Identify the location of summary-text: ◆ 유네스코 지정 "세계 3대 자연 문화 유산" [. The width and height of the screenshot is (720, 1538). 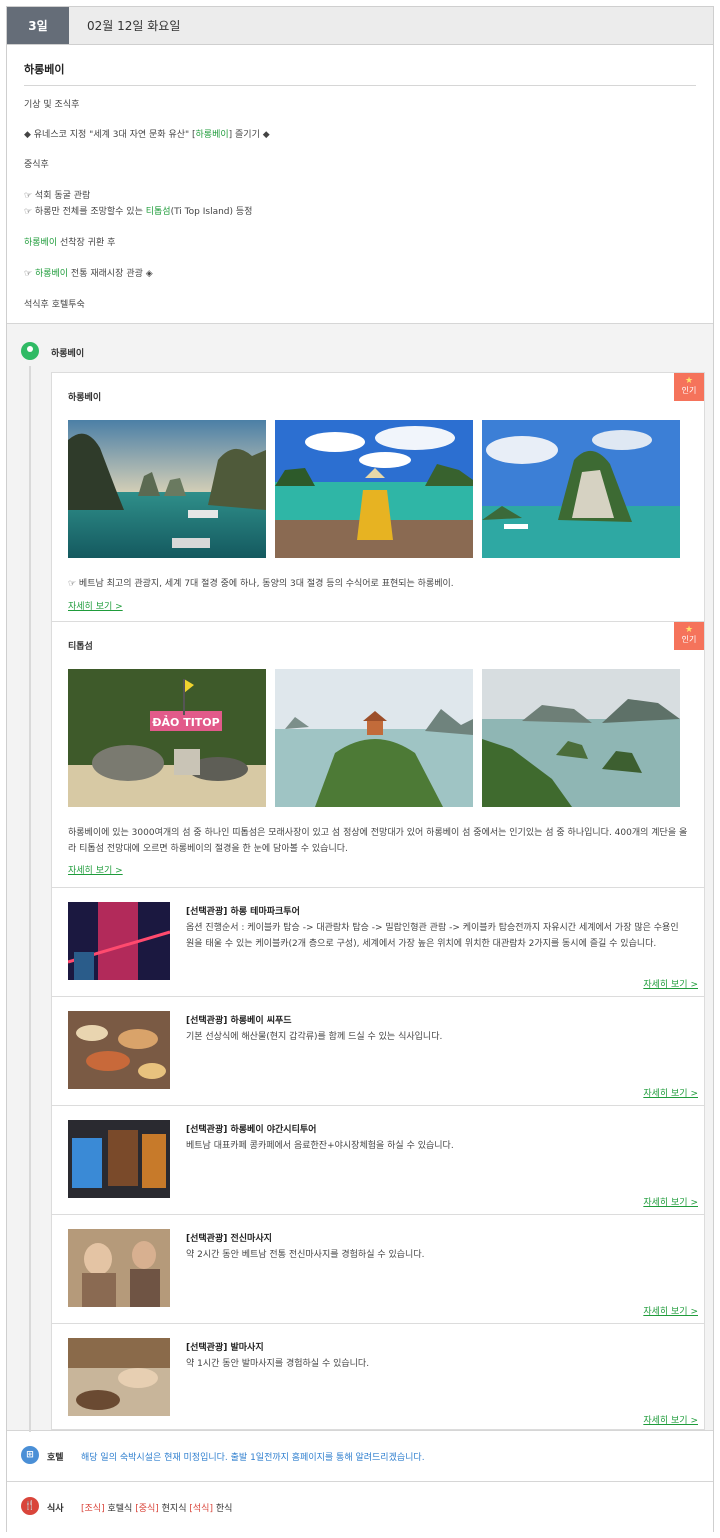
(110, 135).